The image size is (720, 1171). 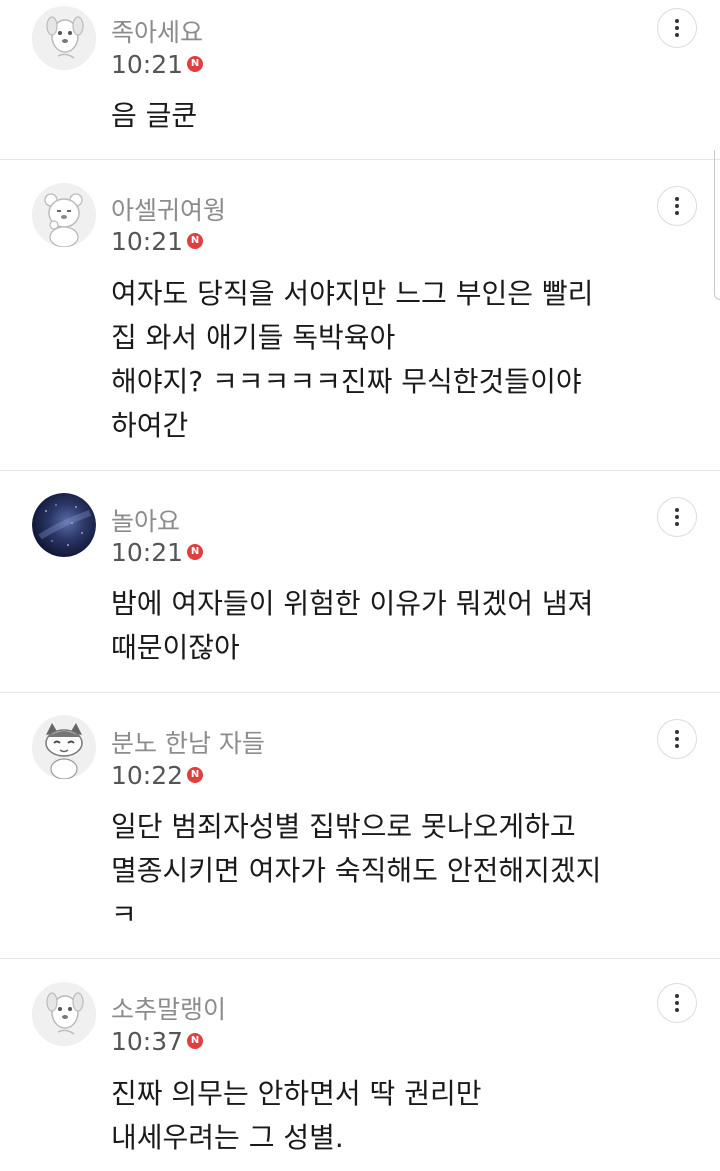 I want to click on comment-time-row: 10:22 N, so click(x=157, y=775).